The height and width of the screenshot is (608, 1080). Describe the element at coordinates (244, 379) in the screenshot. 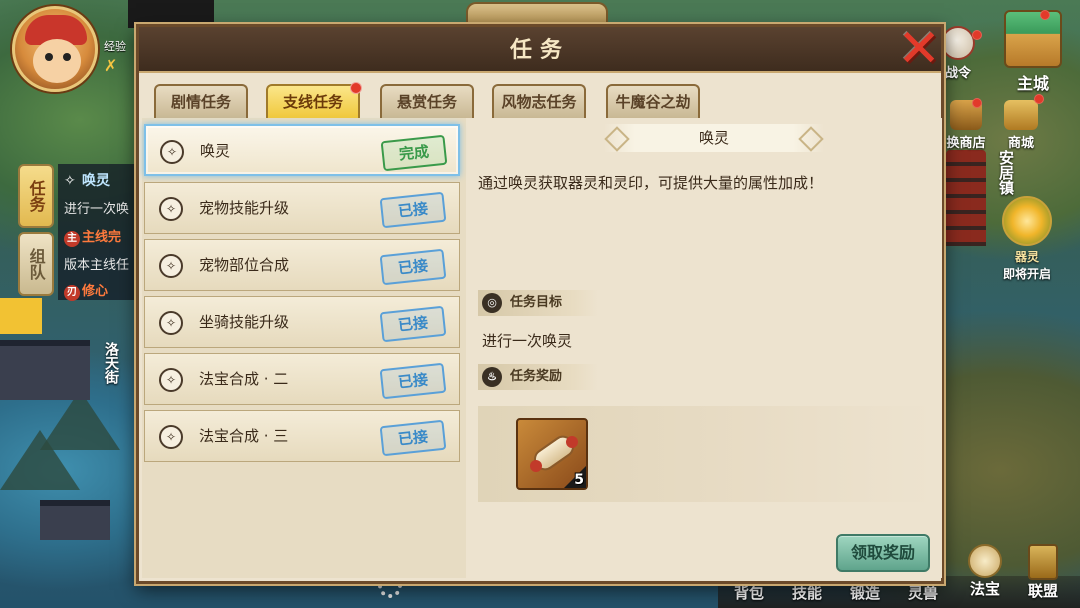

I see `task-name: 法宝合成 · 二` at that location.